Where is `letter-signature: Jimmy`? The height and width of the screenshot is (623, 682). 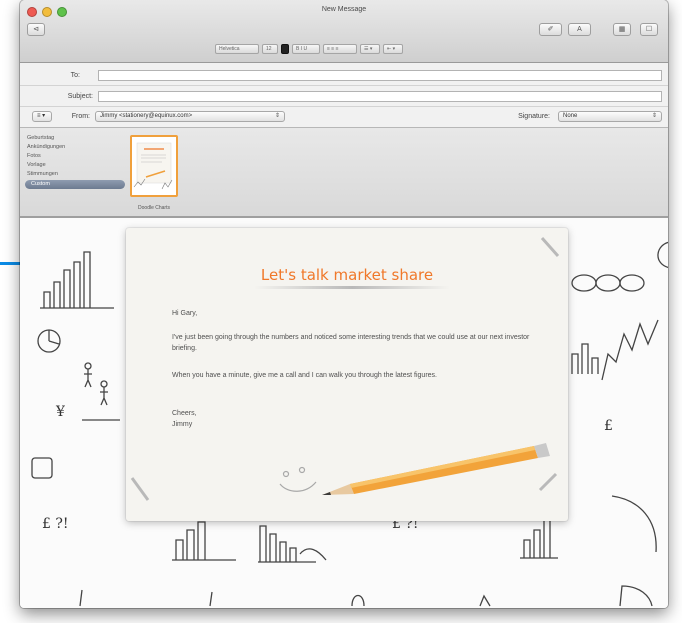 letter-signature: Jimmy is located at coordinates (182, 424).